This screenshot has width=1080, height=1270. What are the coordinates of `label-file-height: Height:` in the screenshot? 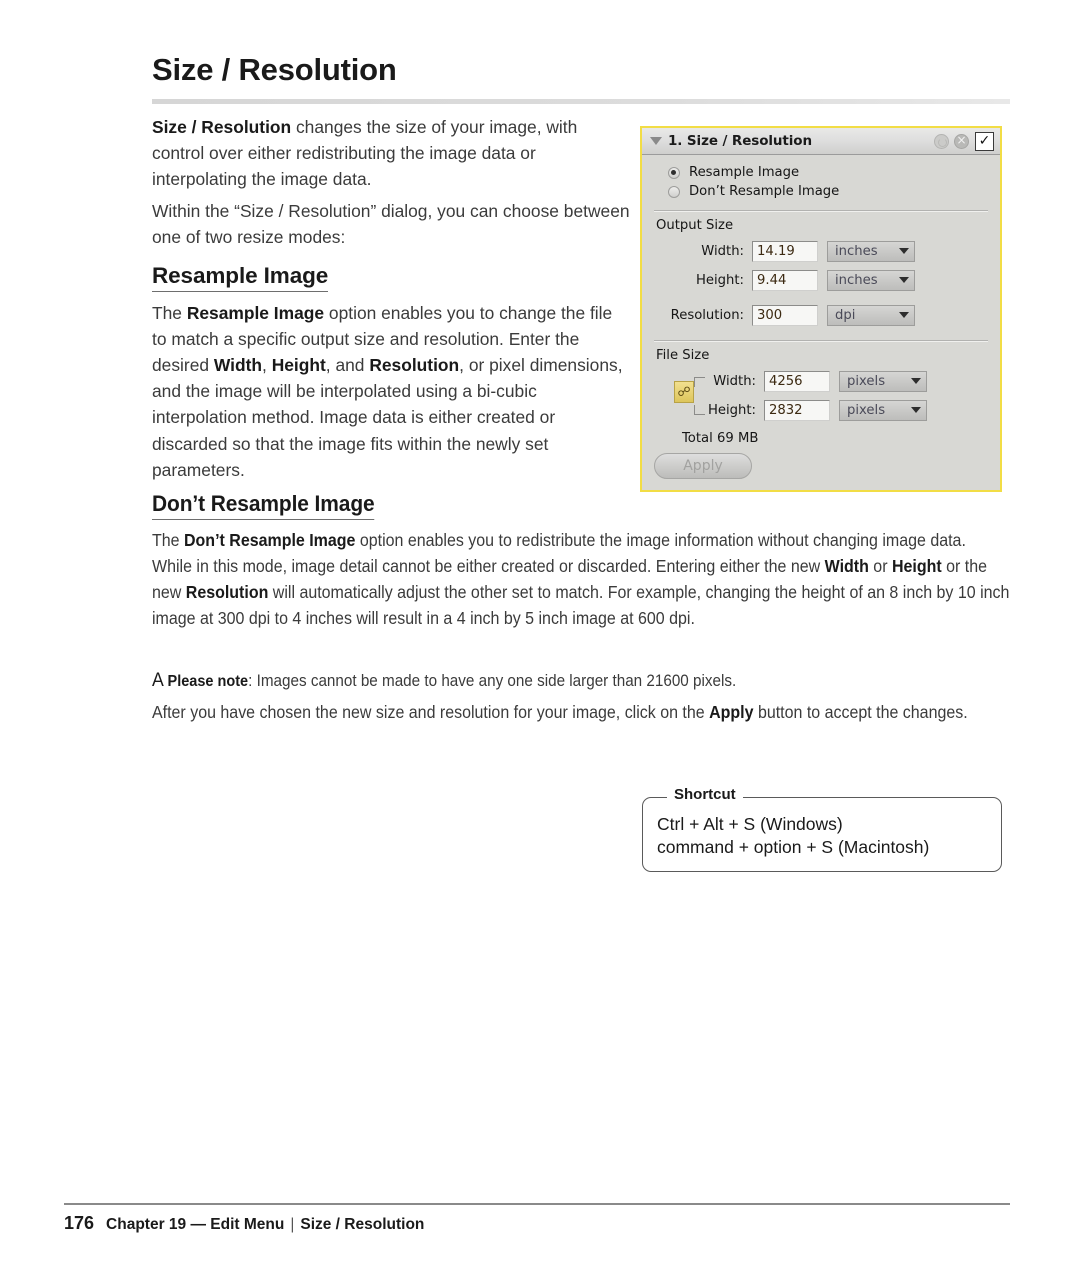 It's located at (731, 410).